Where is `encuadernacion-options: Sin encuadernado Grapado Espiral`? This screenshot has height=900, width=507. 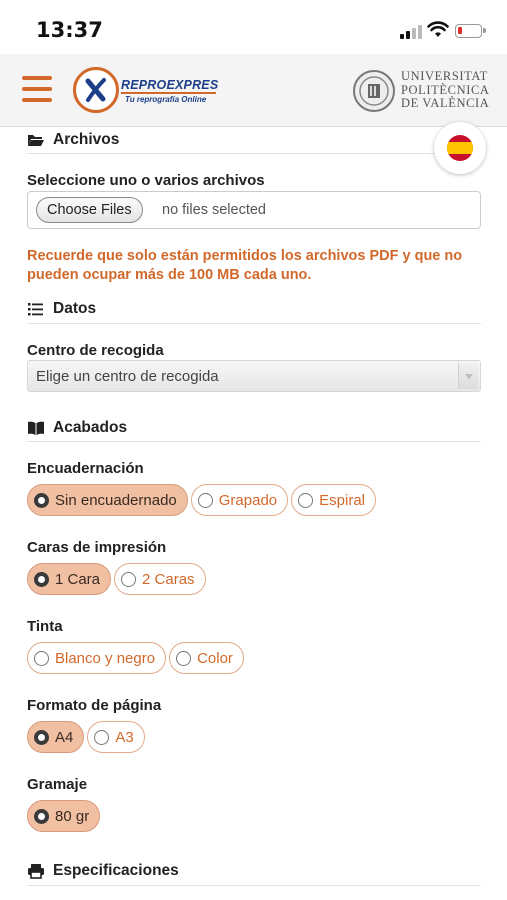 encuadernacion-options: Sin encuadernado Grapado Espiral is located at coordinates (203, 500).